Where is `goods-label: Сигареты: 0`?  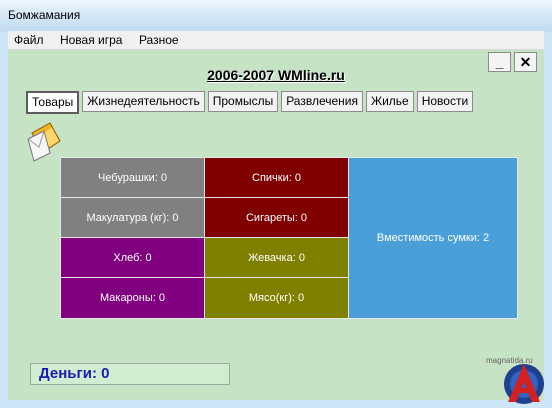 goods-label: Сигареты: 0 is located at coordinates (276, 217).